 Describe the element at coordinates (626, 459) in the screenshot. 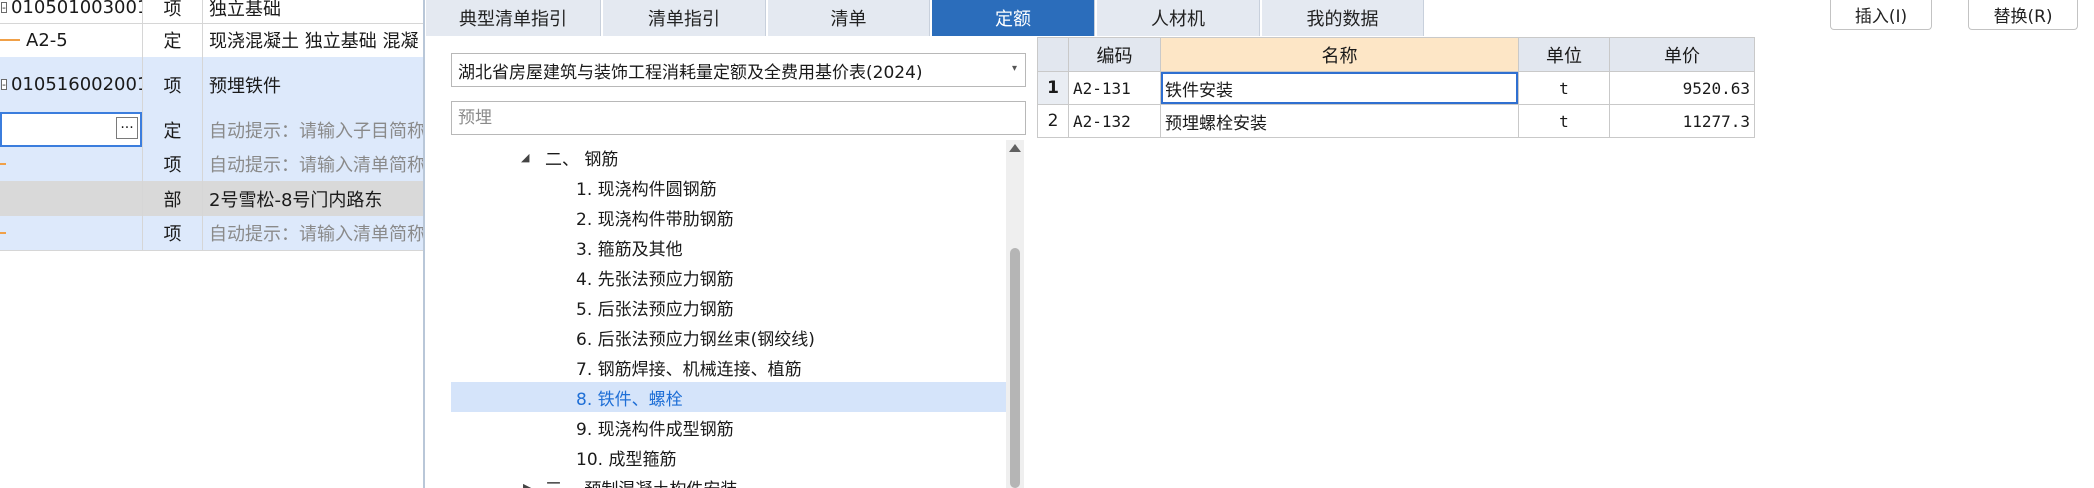

I see `tree-node-label: 10. 成型箍筋` at that location.